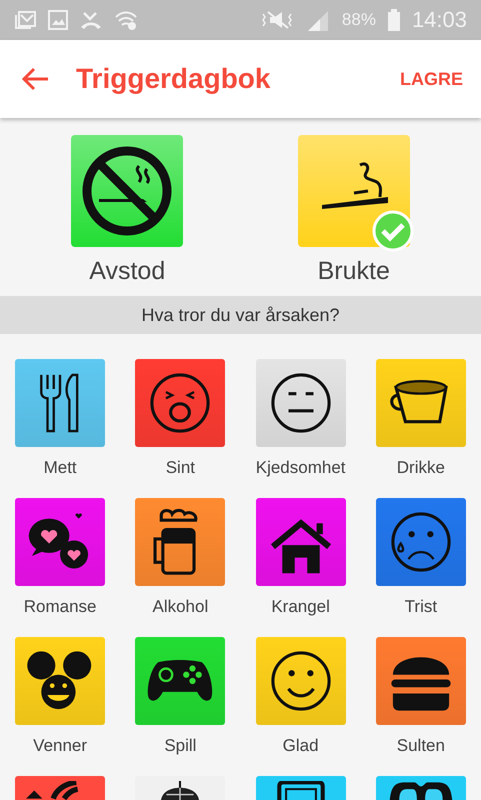 The image size is (481, 800). I want to click on trigger-label: Mett, so click(60, 468).